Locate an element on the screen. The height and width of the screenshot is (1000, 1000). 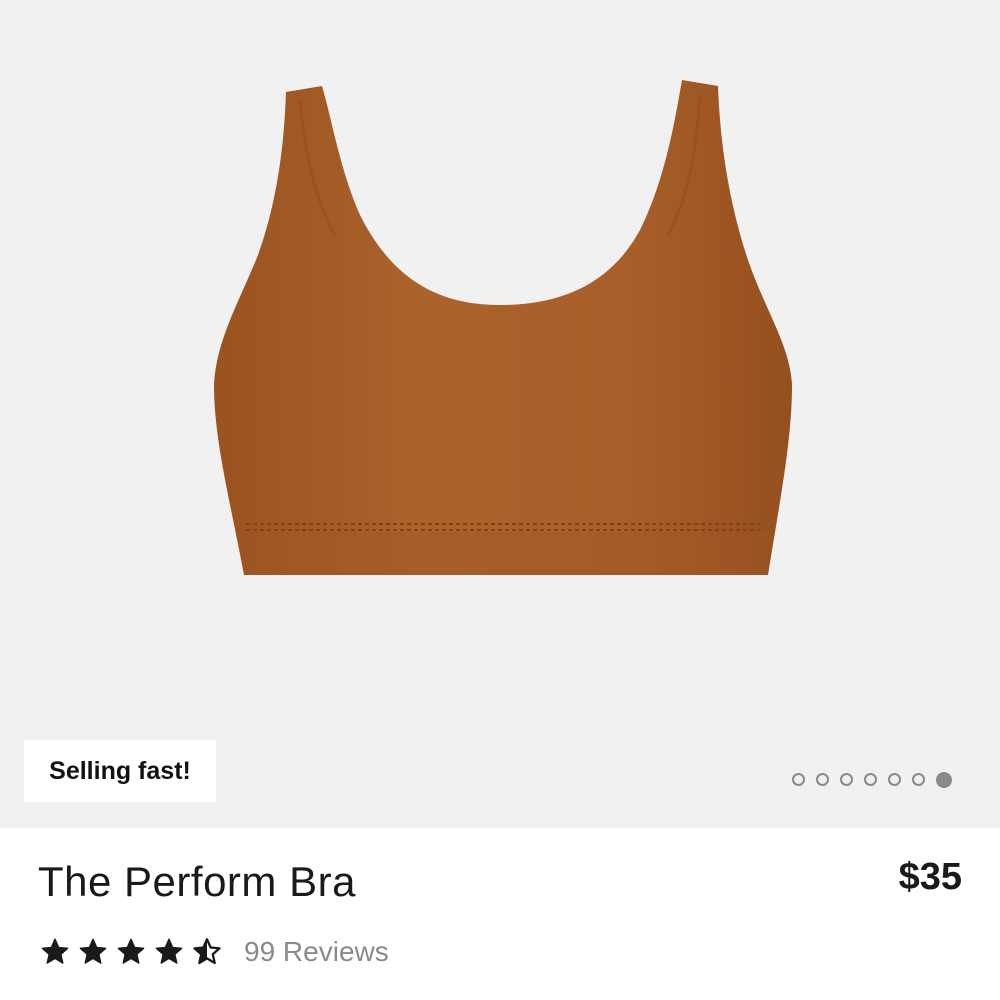
half-star-icon is located at coordinates (207, 951).